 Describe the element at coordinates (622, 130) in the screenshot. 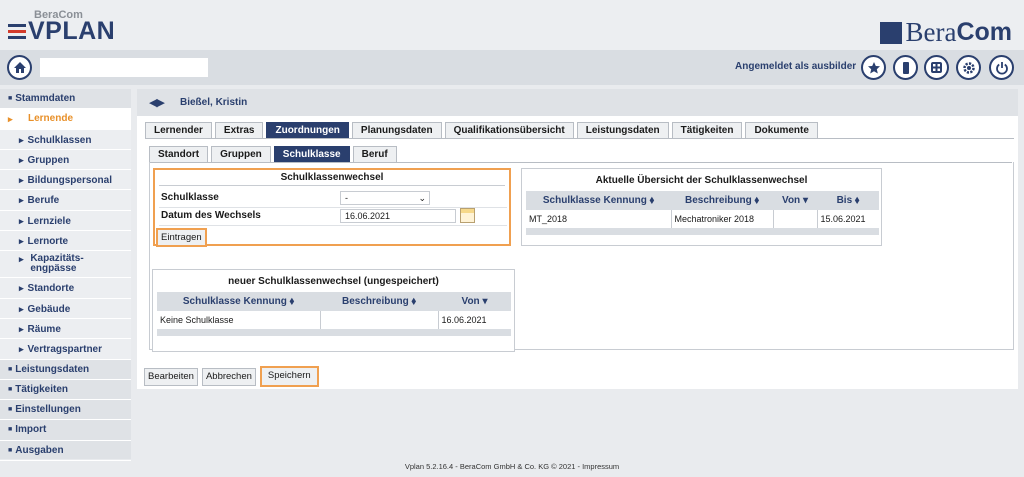

I see `tab-leistungsdaten: Leistungsdaten` at that location.